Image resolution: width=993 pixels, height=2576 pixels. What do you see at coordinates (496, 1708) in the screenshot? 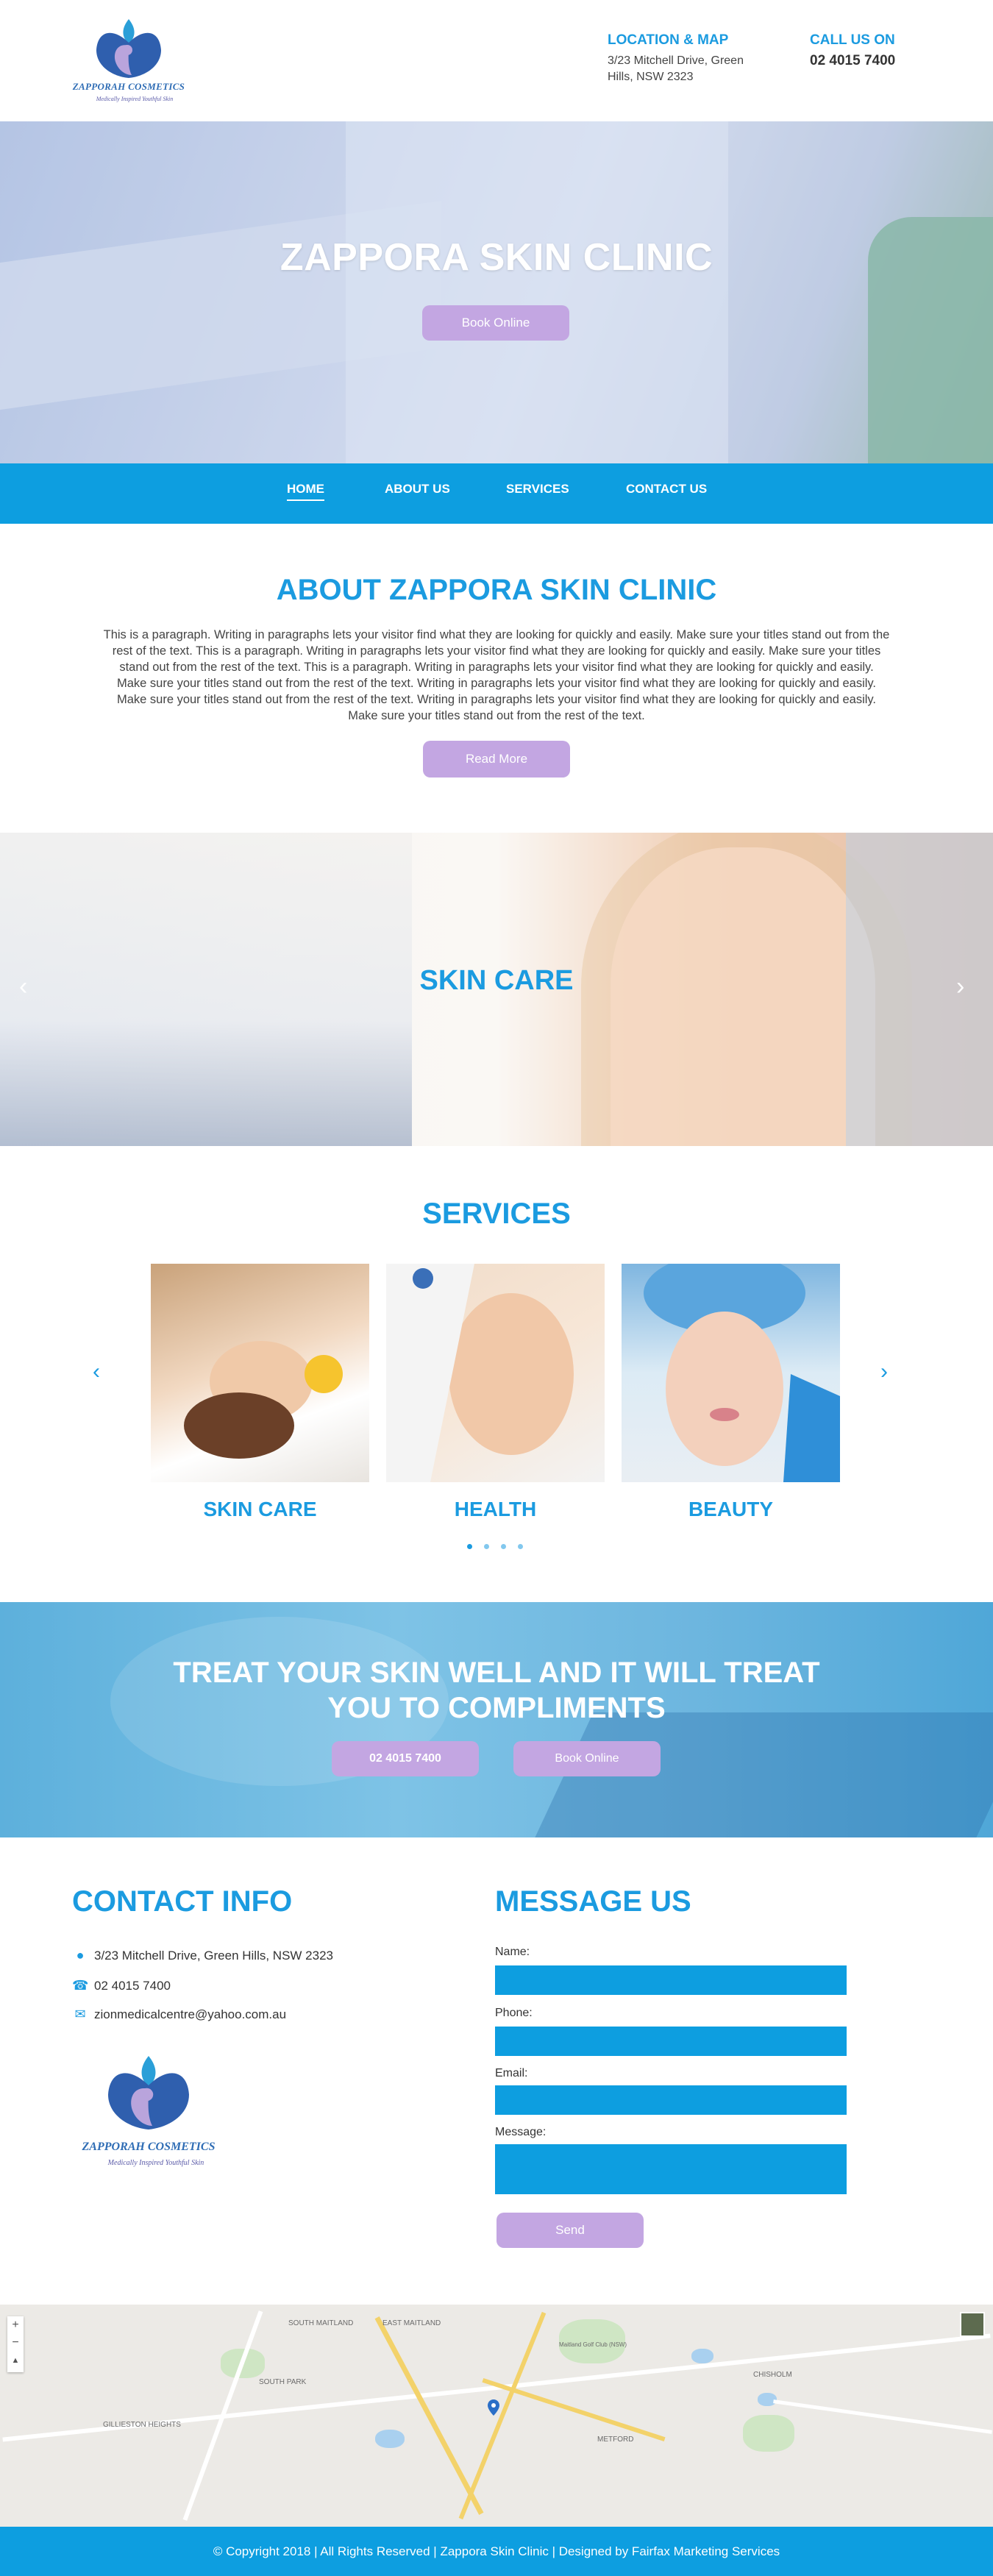
I see `cta-line2: YOU TO COMPLIMENTS` at bounding box center [496, 1708].